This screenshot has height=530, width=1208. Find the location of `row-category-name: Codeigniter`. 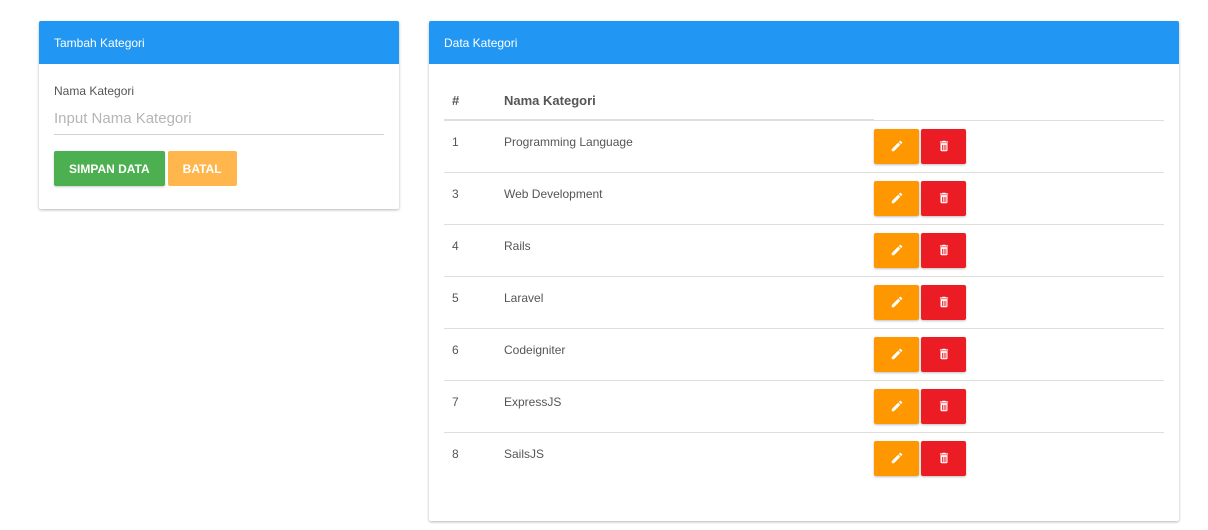

row-category-name: Codeigniter is located at coordinates (689, 353).